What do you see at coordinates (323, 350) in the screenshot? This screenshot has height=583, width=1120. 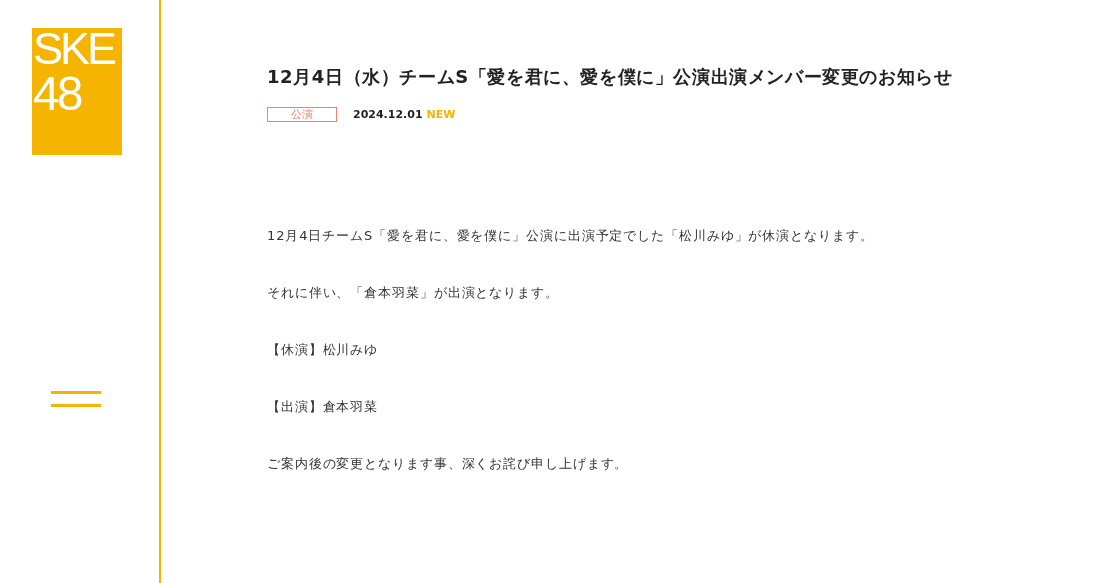 I see `paragraph: 【休演】松川みゆ` at bounding box center [323, 350].